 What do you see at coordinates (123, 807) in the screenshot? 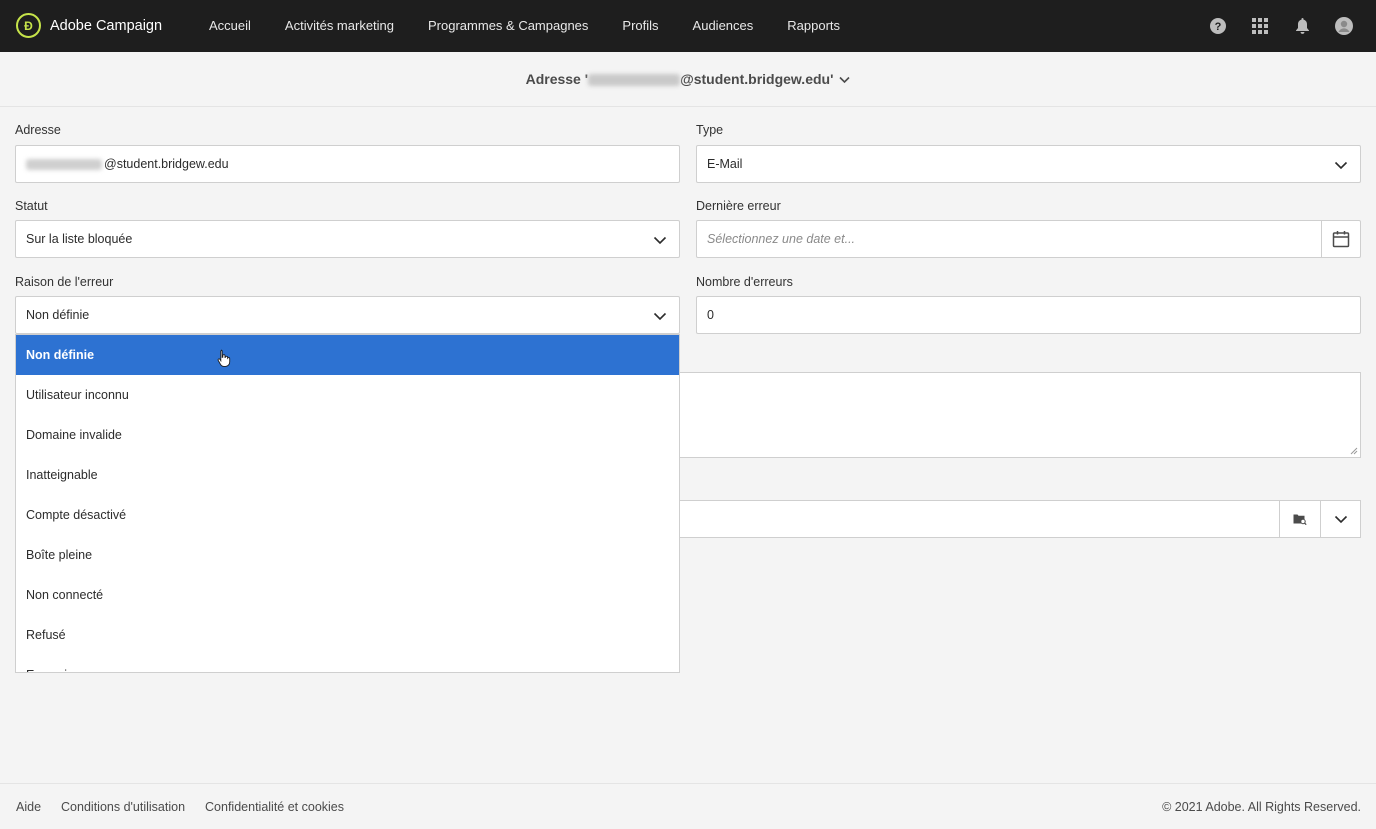
I see `footer-link-terms: Conditions d'utilisation` at bounding box center [123, 807].